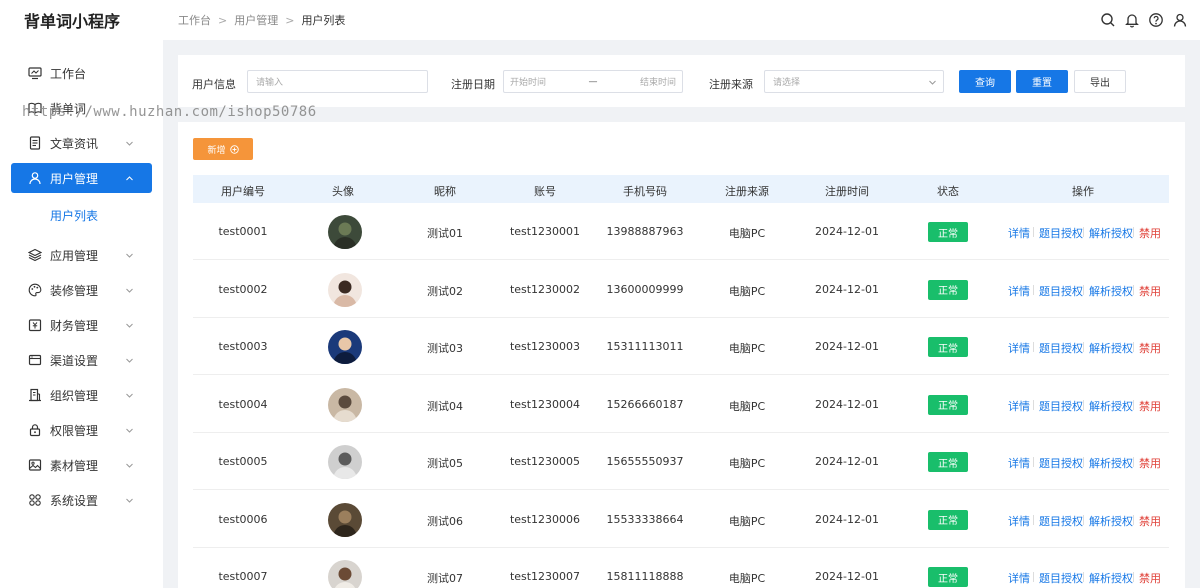 This screenshot has height=588, width=1200. I want to click on bell-icon, so click(1132, 20).